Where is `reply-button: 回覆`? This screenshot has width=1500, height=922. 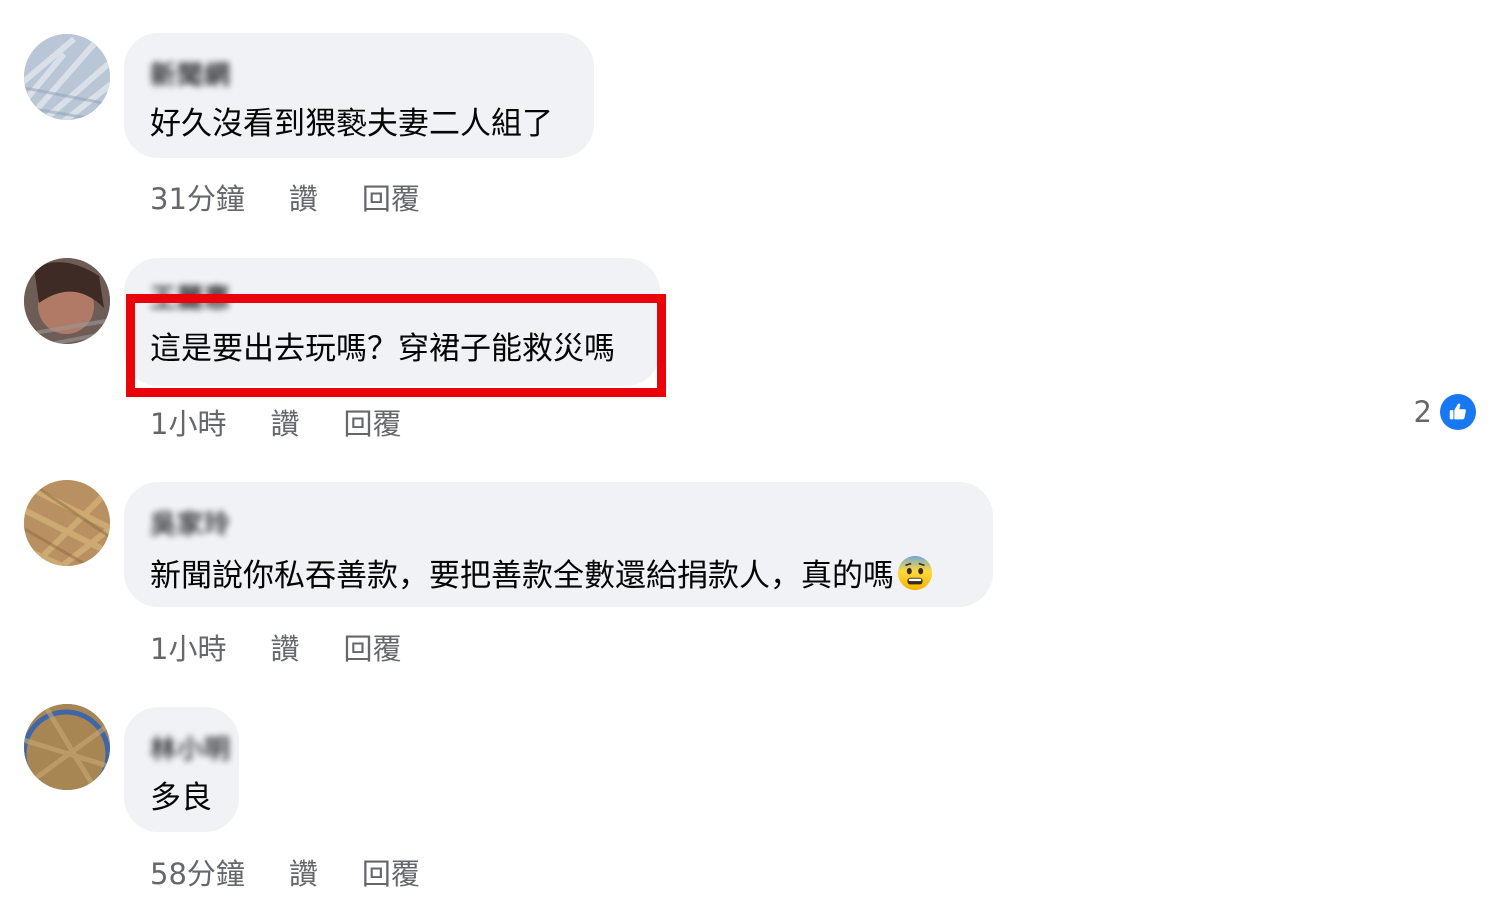 reply-button: 回覆 is located at coordinates (391, 872).